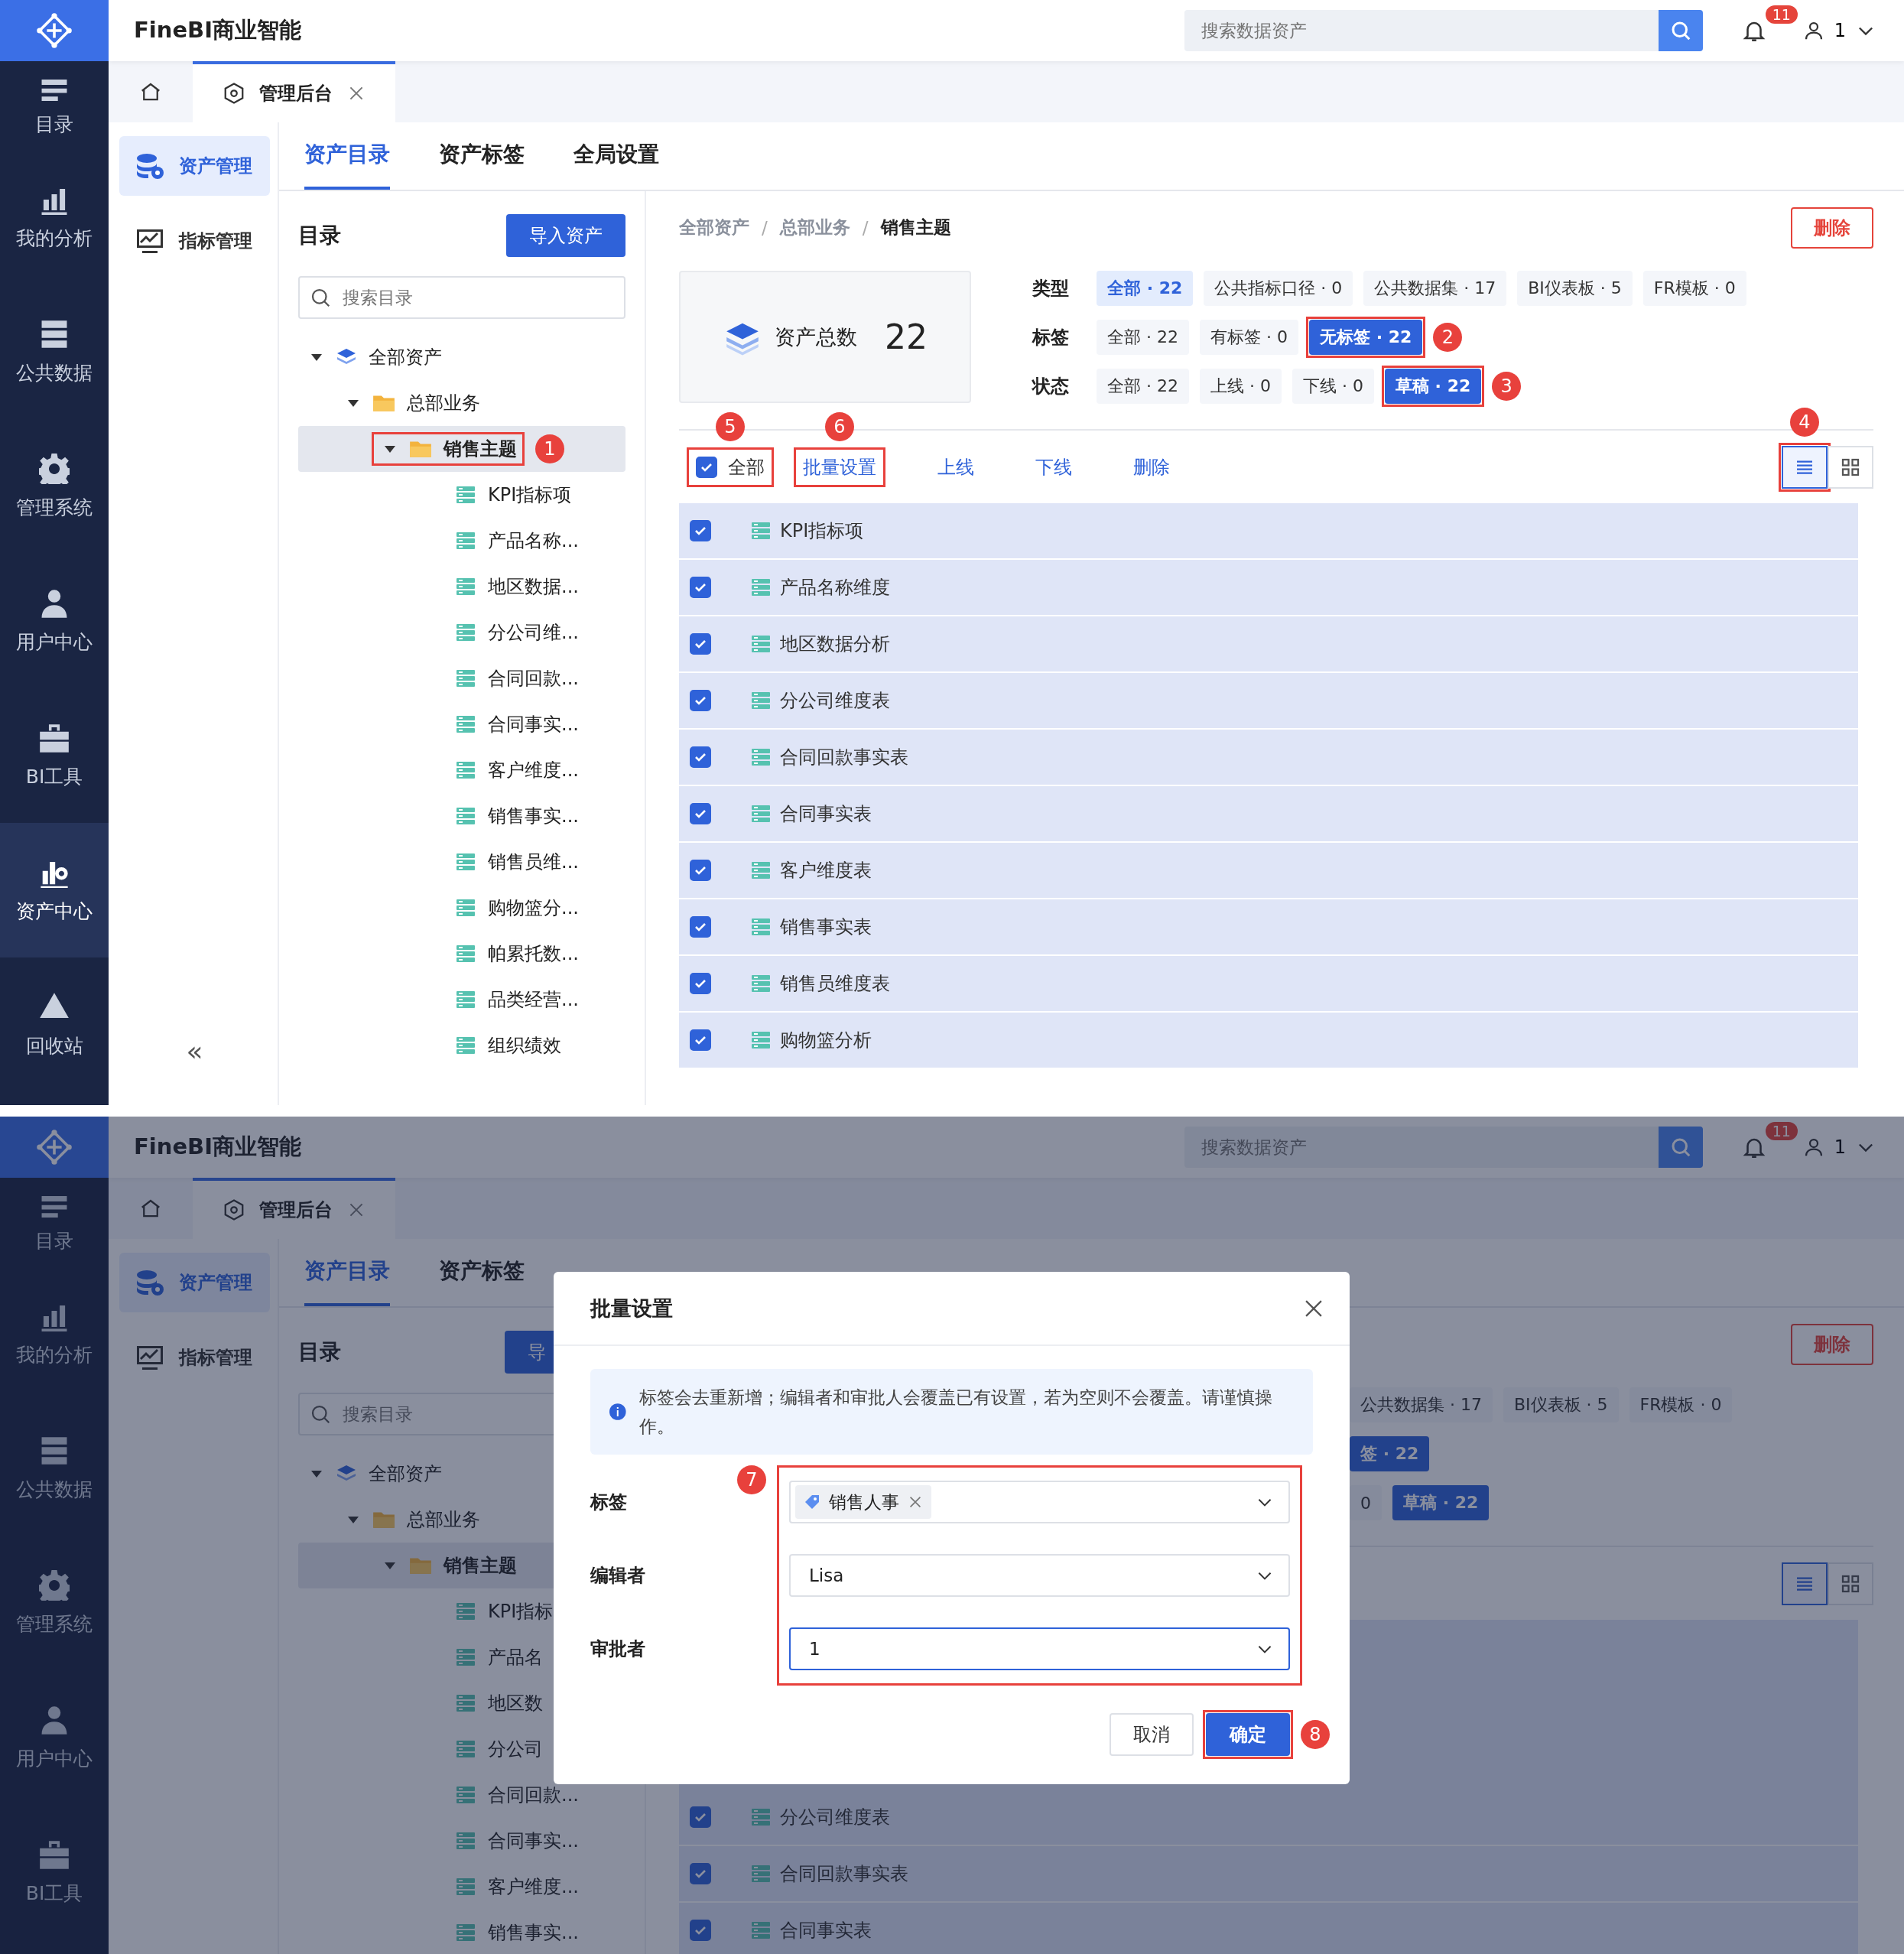 The height and width of the screenshot is (1954, 1904). Describe the element at coordinates (1040, 1502) in the screenshot. I see `tag-select: 销售人事` at that location.